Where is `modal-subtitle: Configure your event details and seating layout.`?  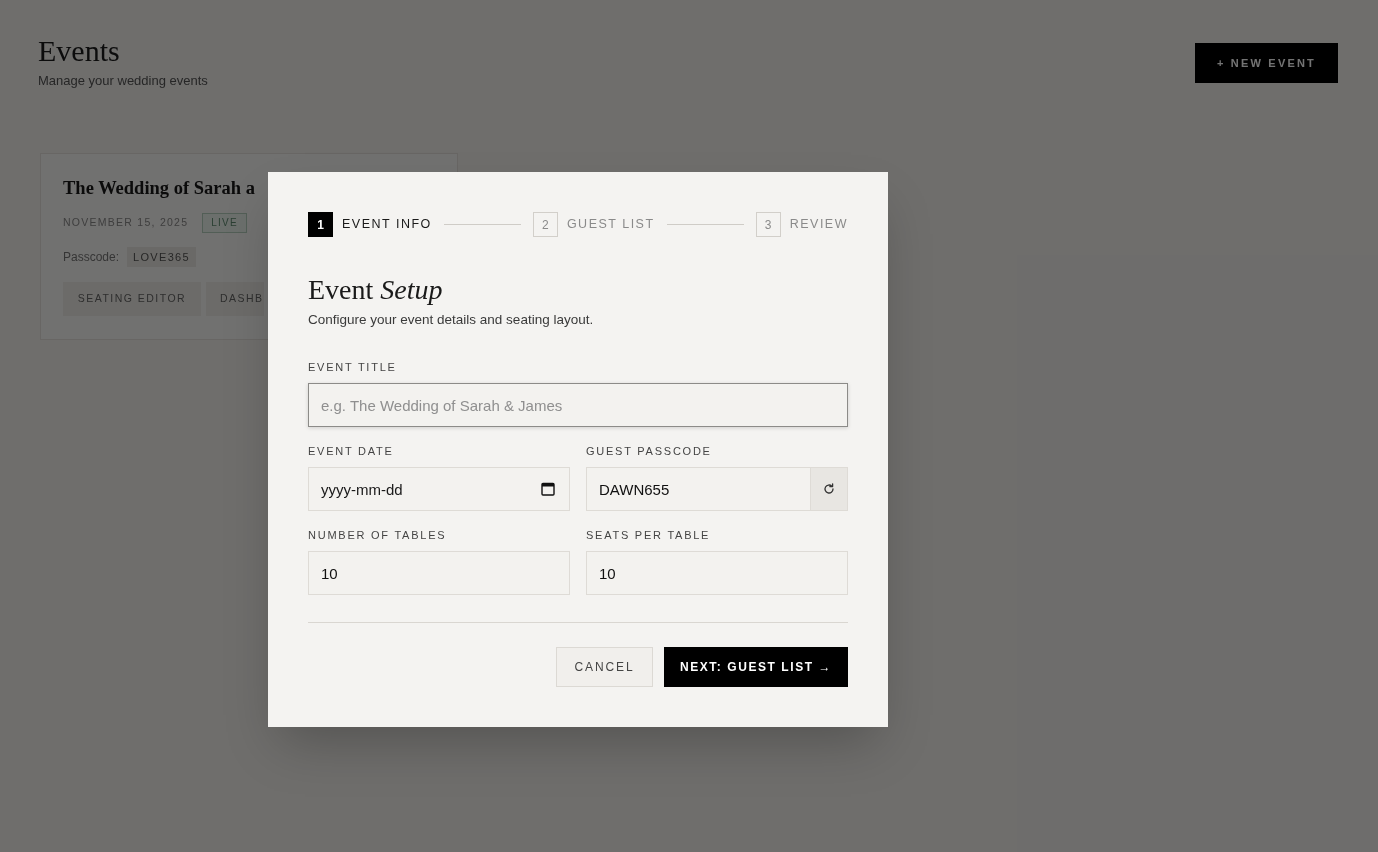
modal-subtitle: Configure your event details and seating layout. is located at coordinates (451, 320).